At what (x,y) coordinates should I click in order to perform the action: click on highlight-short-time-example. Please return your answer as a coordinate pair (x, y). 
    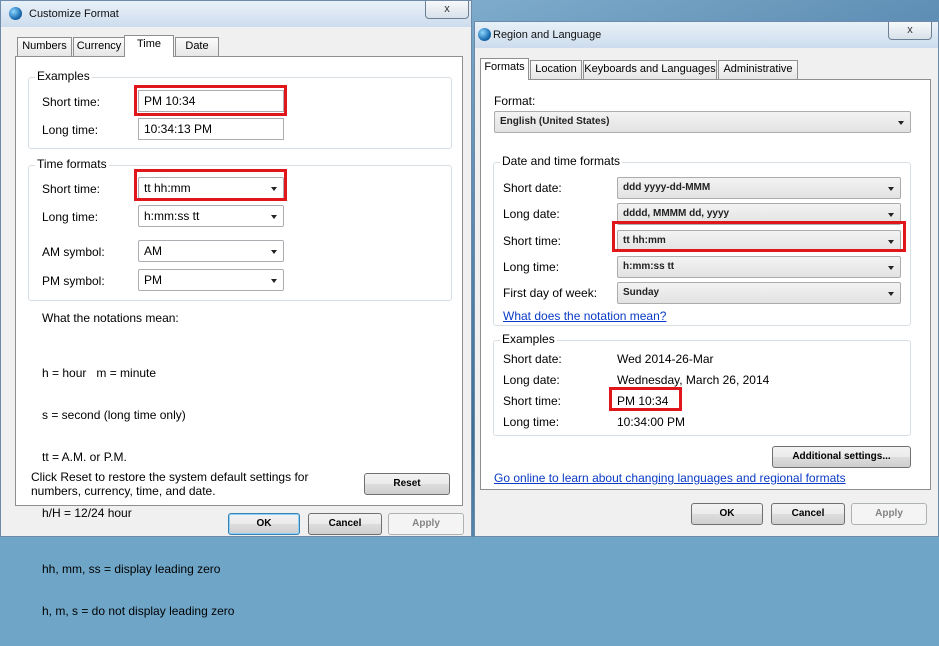
    Looking at the image, I should click on (210, 100).